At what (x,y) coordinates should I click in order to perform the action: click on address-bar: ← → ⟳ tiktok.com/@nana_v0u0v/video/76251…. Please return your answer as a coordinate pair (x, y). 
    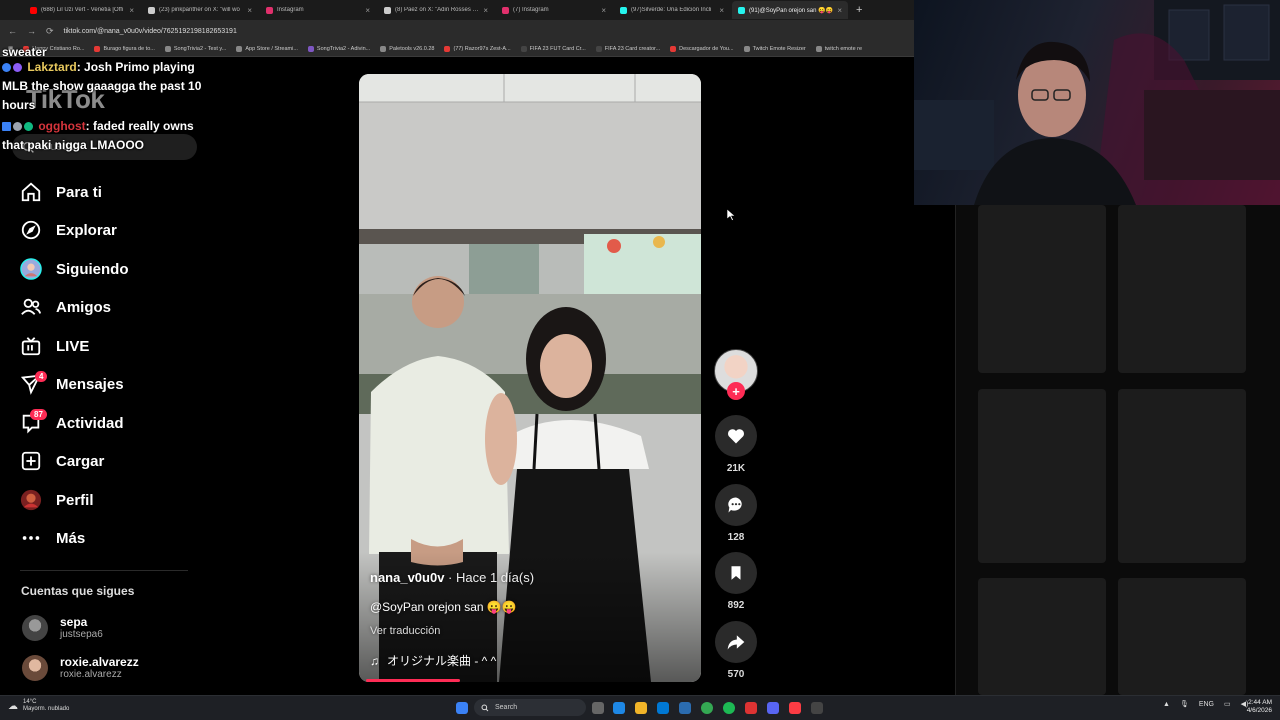
    Looking at the image, I should click on (457, 31).